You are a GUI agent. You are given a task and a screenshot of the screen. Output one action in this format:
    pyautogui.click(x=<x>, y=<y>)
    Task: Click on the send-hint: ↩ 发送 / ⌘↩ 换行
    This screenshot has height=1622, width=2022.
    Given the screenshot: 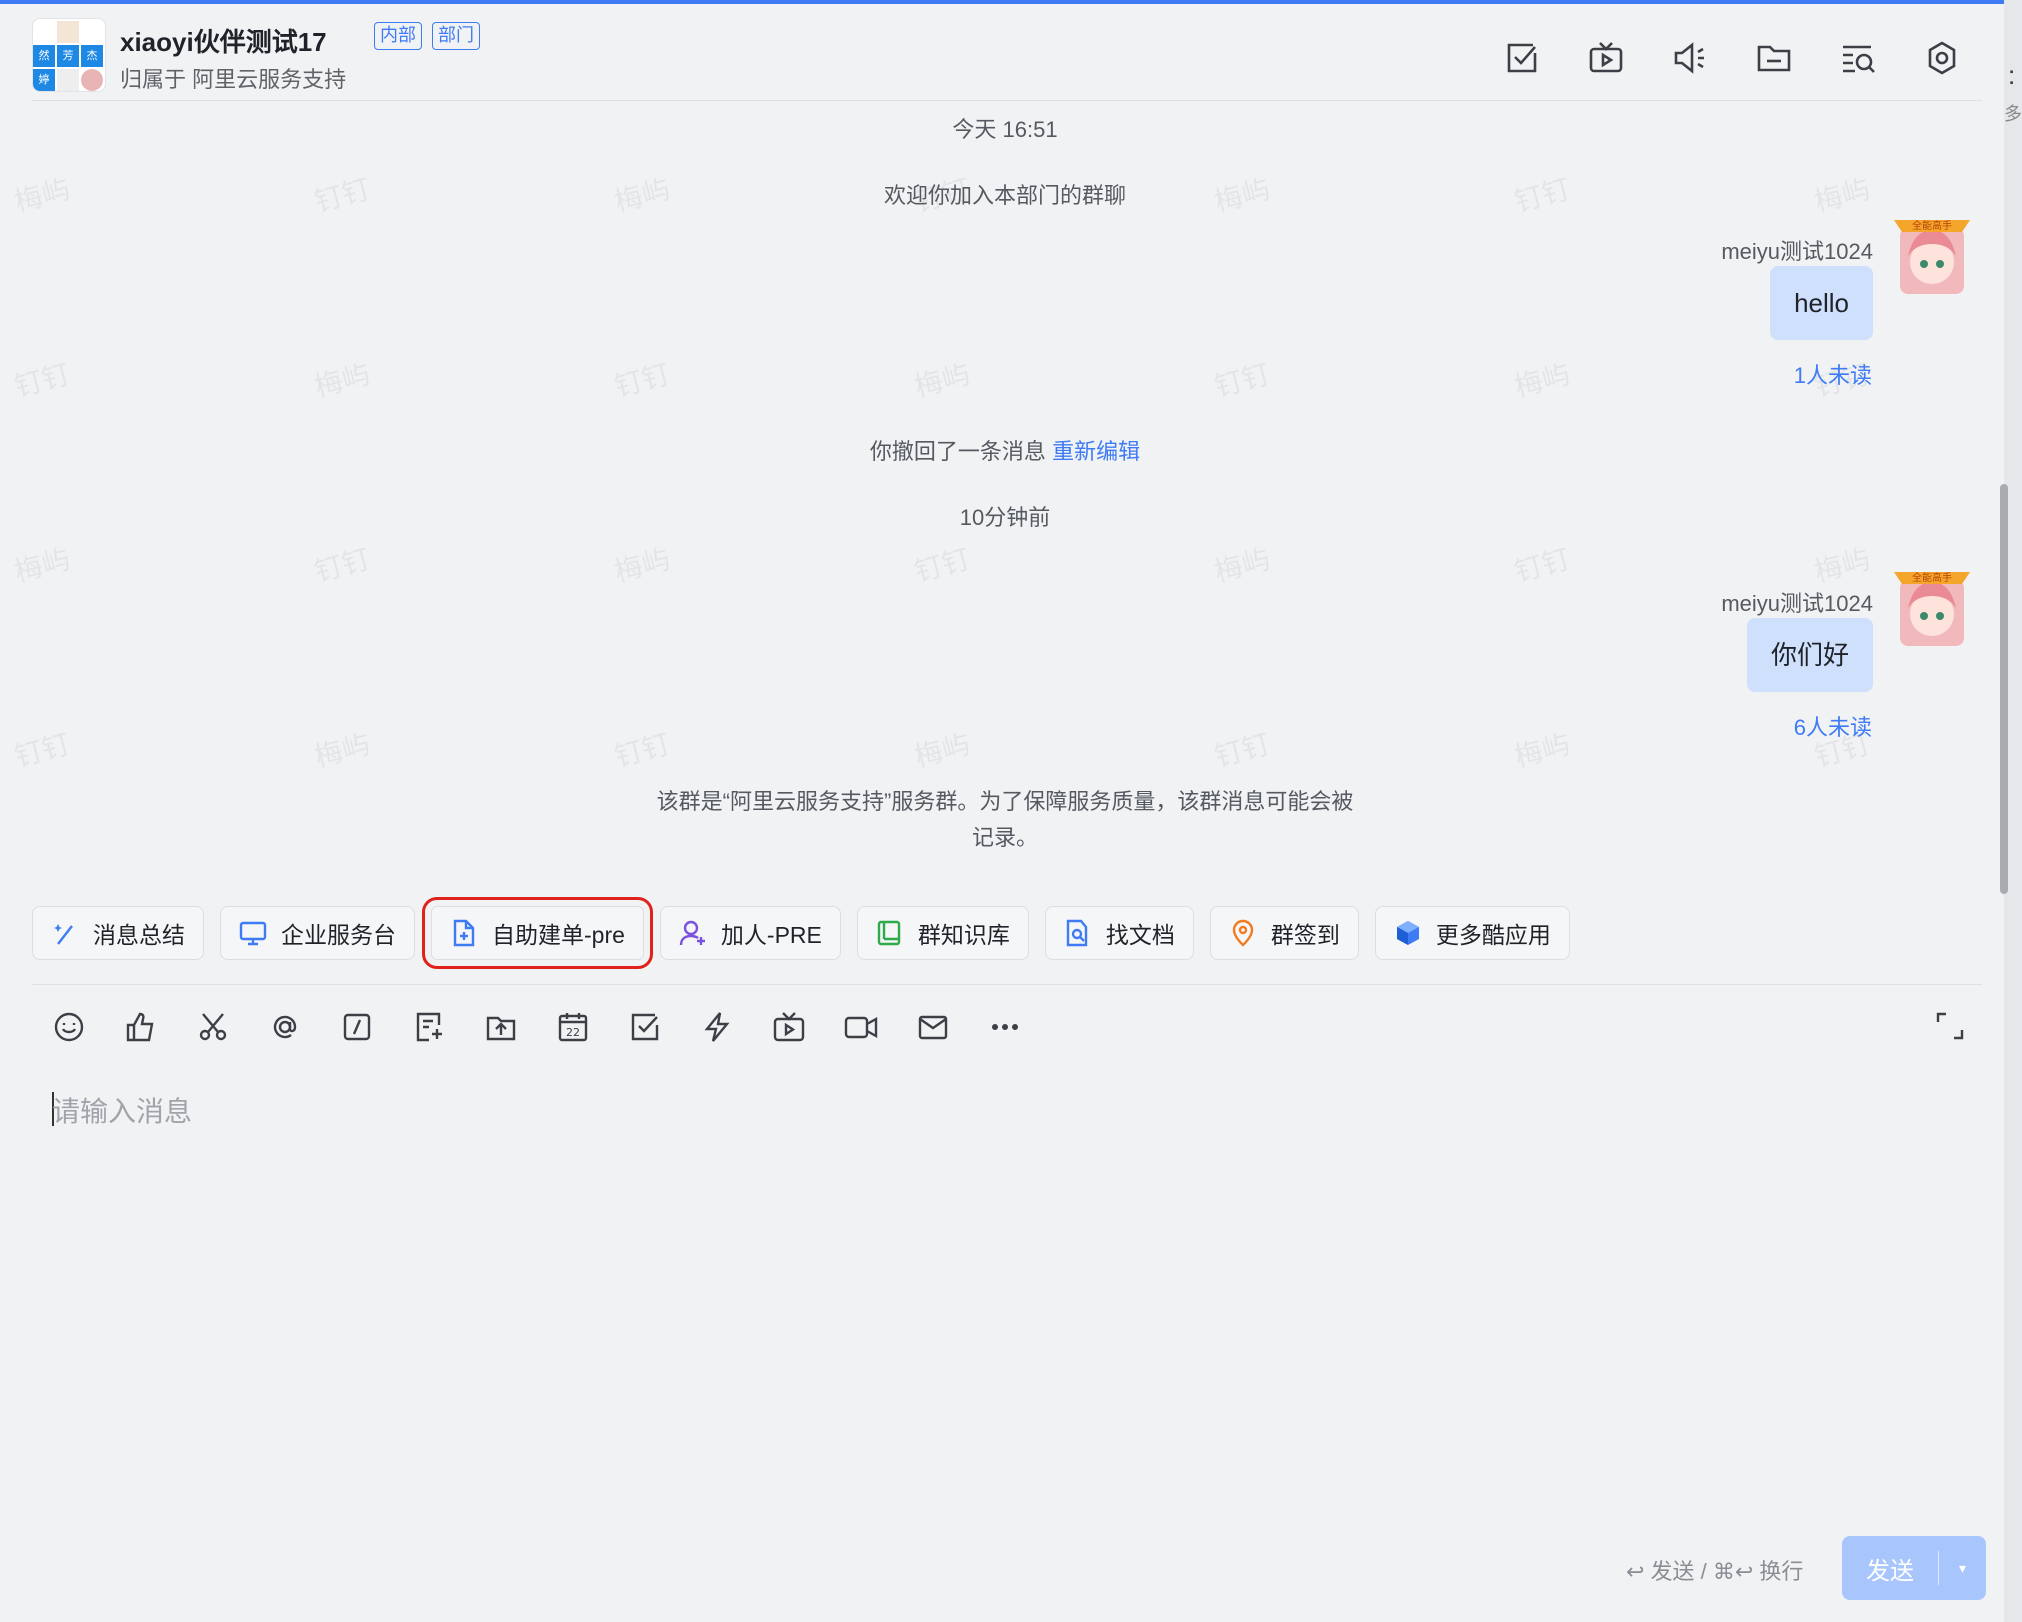 What is the action you would take?
    pyautogui.click(x=1715, y=1571)
    